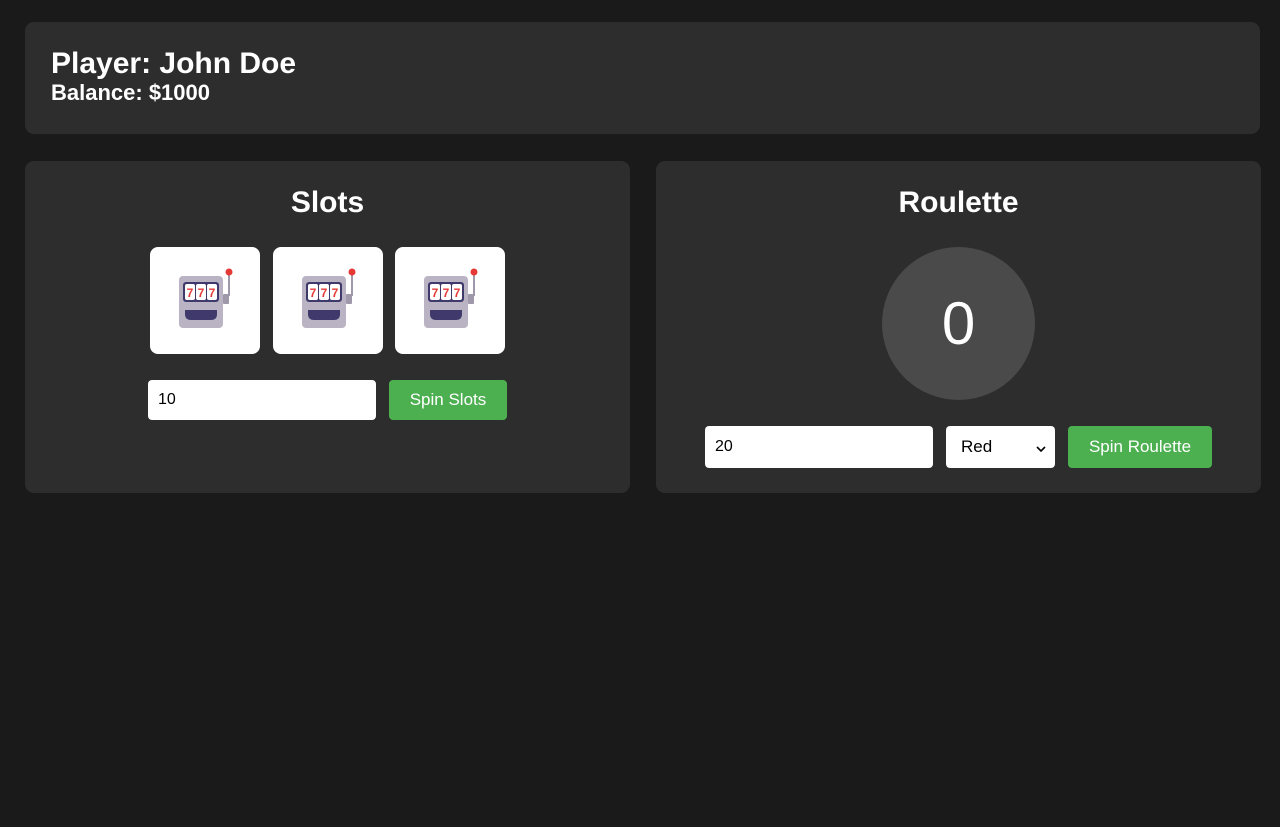  What do you see at coordinates (448, 400) in the screenshot?
I see `spin-slots-button: Spin Slots` at bounding box center [448, 400].